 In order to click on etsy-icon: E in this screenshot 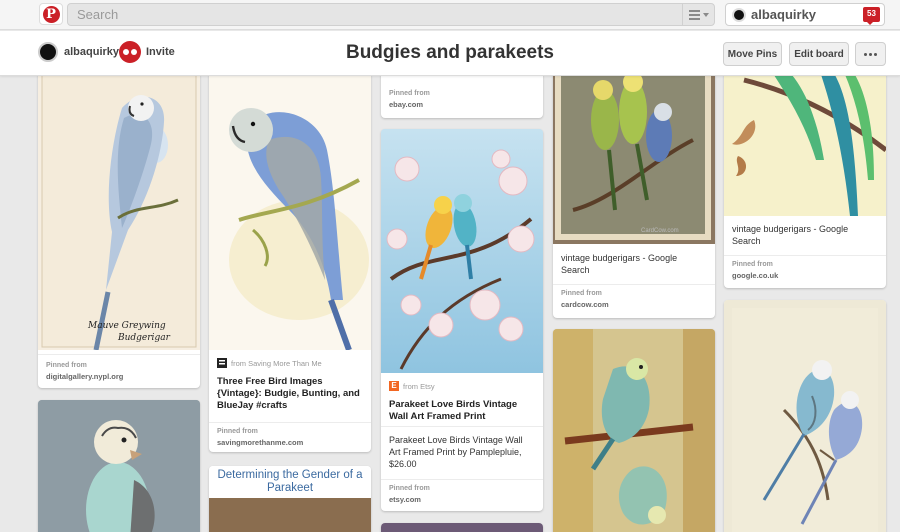, I will do `click(394, 386)`.